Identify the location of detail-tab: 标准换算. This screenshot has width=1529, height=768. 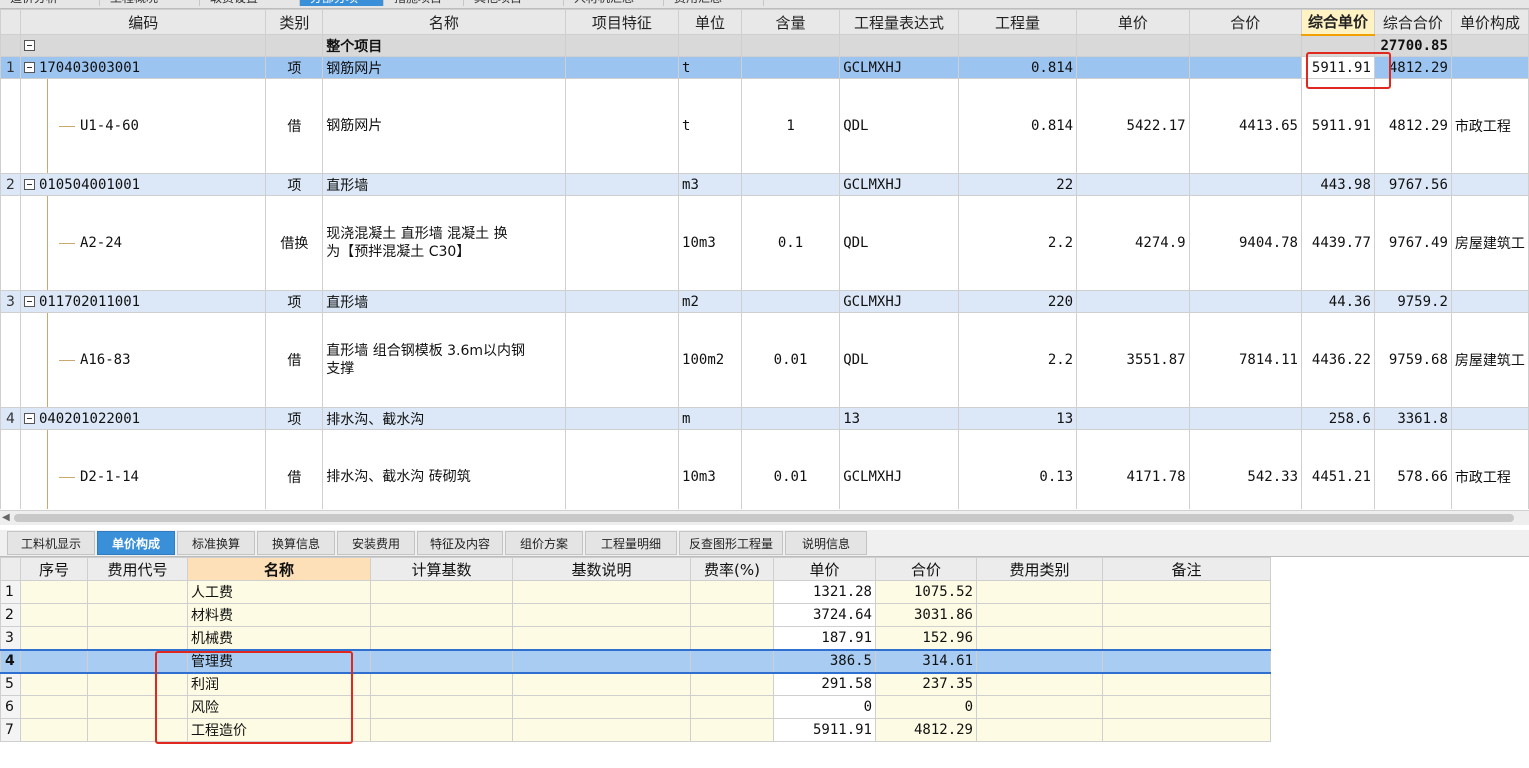
(216, 543).